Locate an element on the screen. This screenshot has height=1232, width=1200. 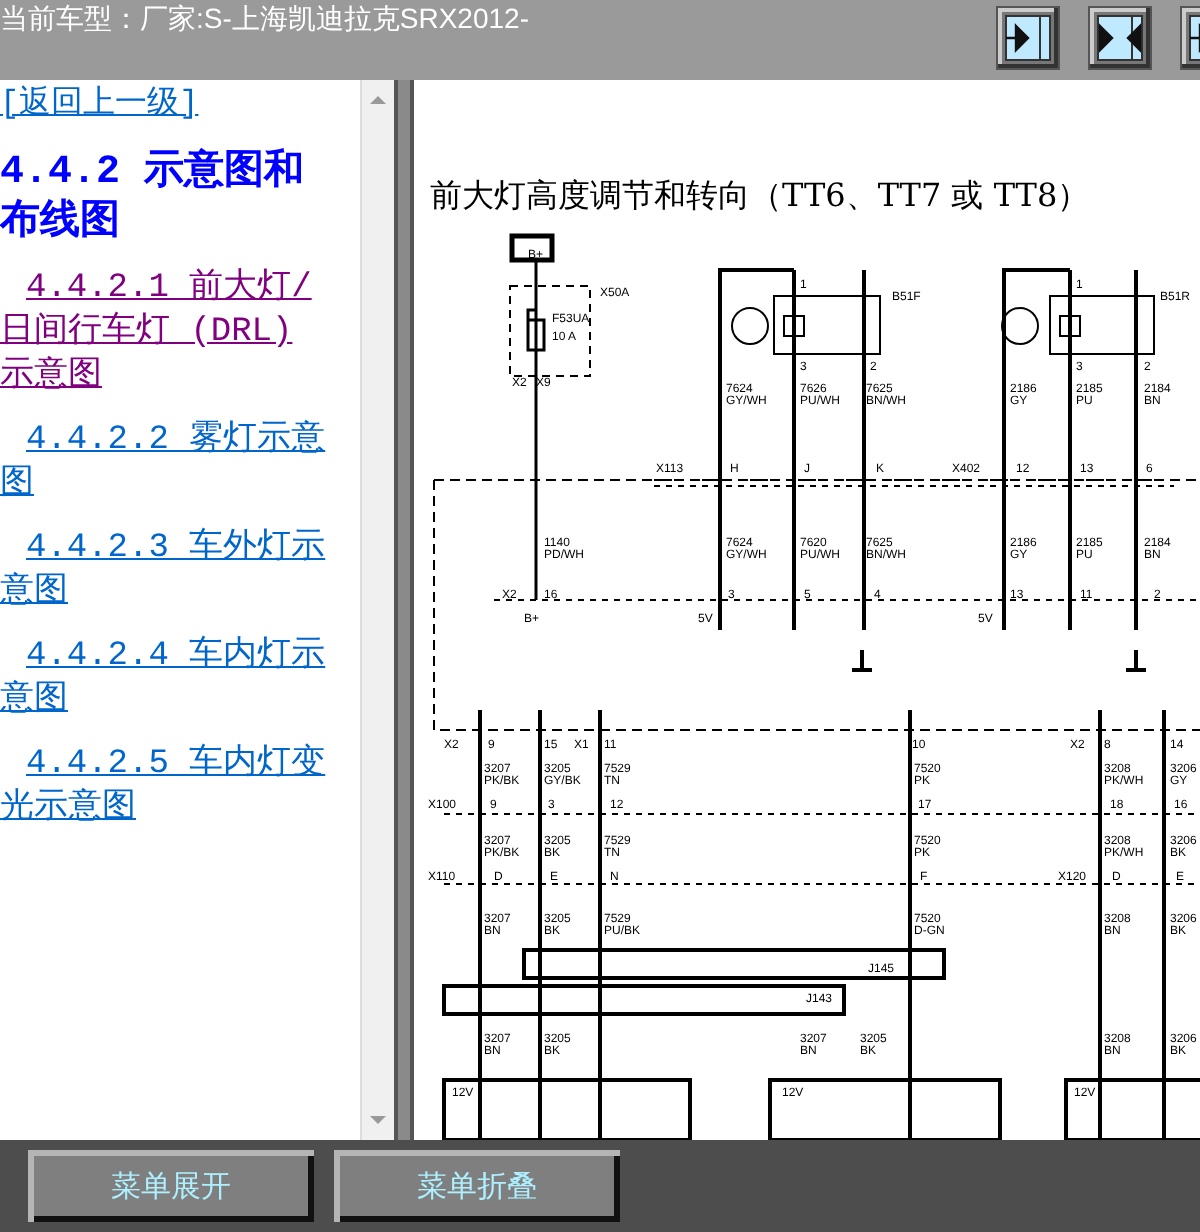
menu-link: 4.4.2.1 前大灯/日间行车灯 (DRL) 示意图 is located at coordinates (168, 334).